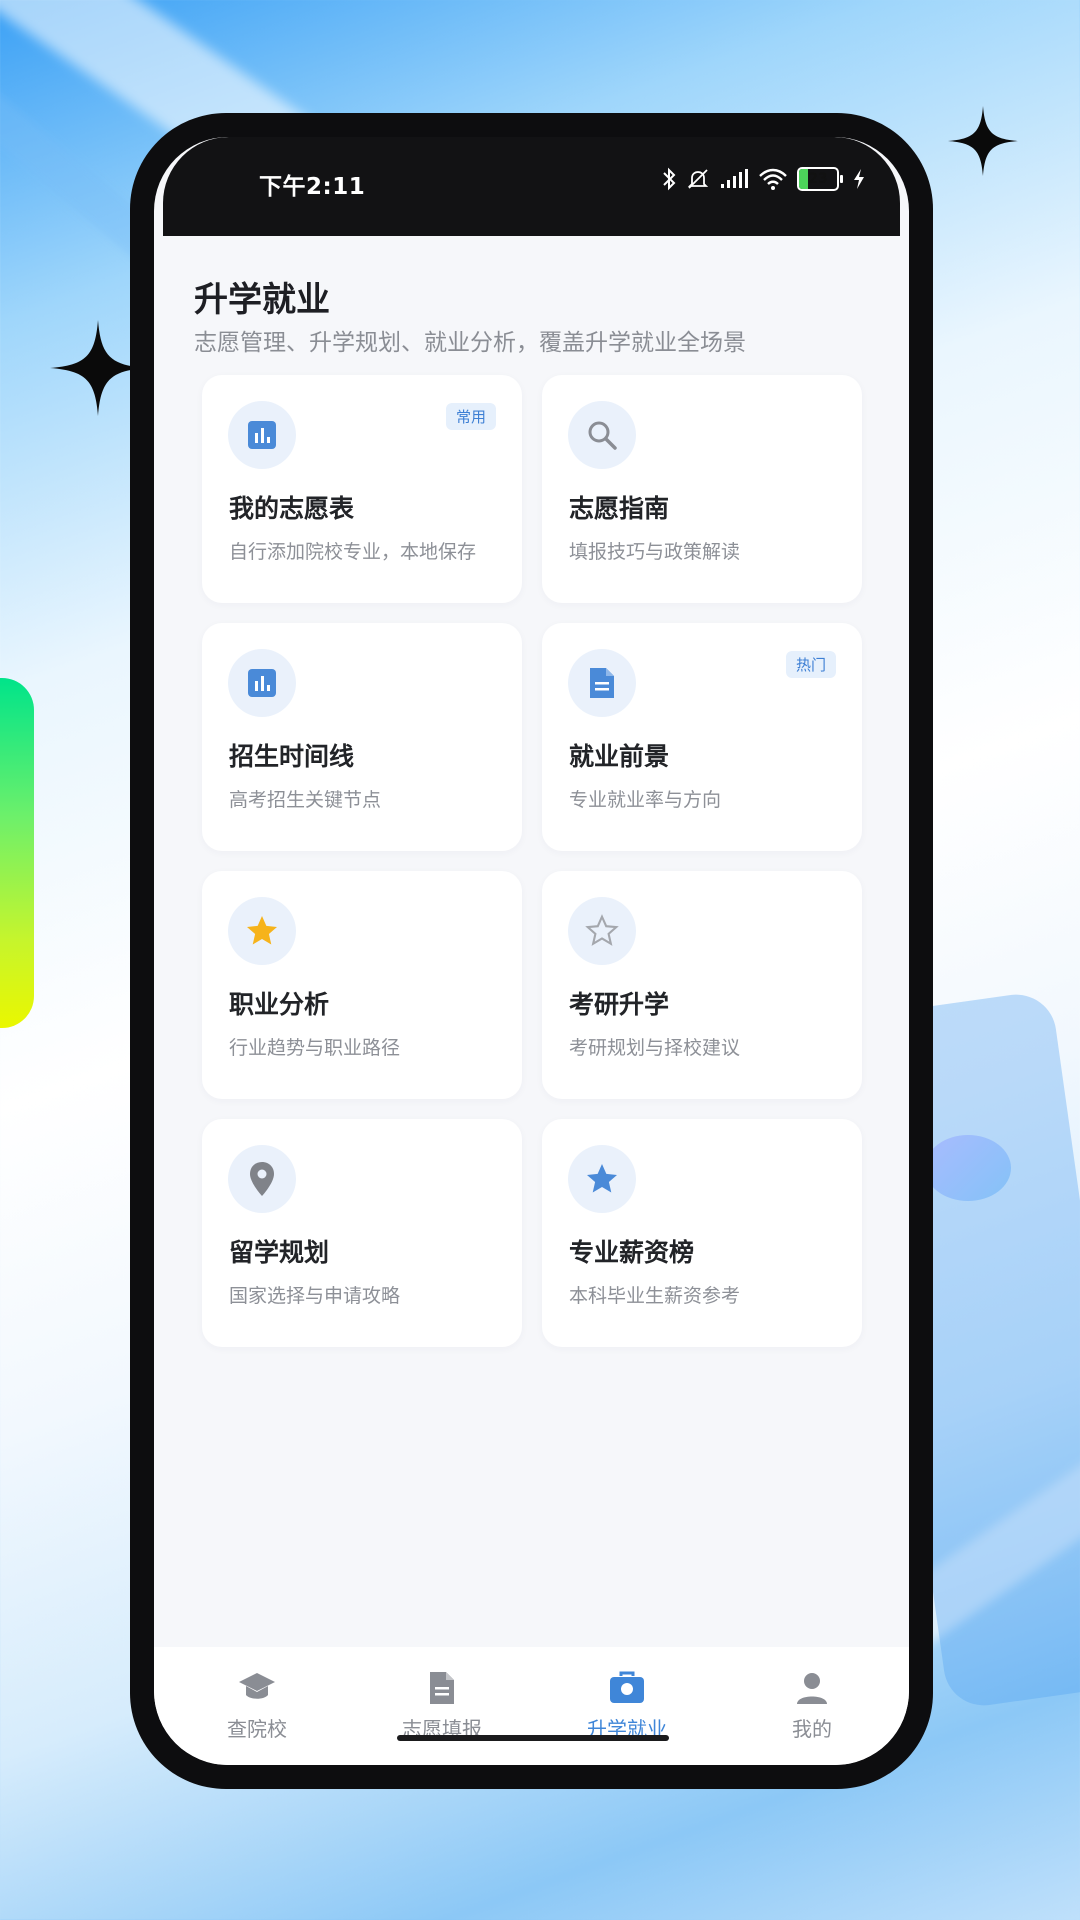 Image resolution: width=1080 pixels, height=1920 pixels. I want to click on badge-hot: 热门, so click(810, 664).